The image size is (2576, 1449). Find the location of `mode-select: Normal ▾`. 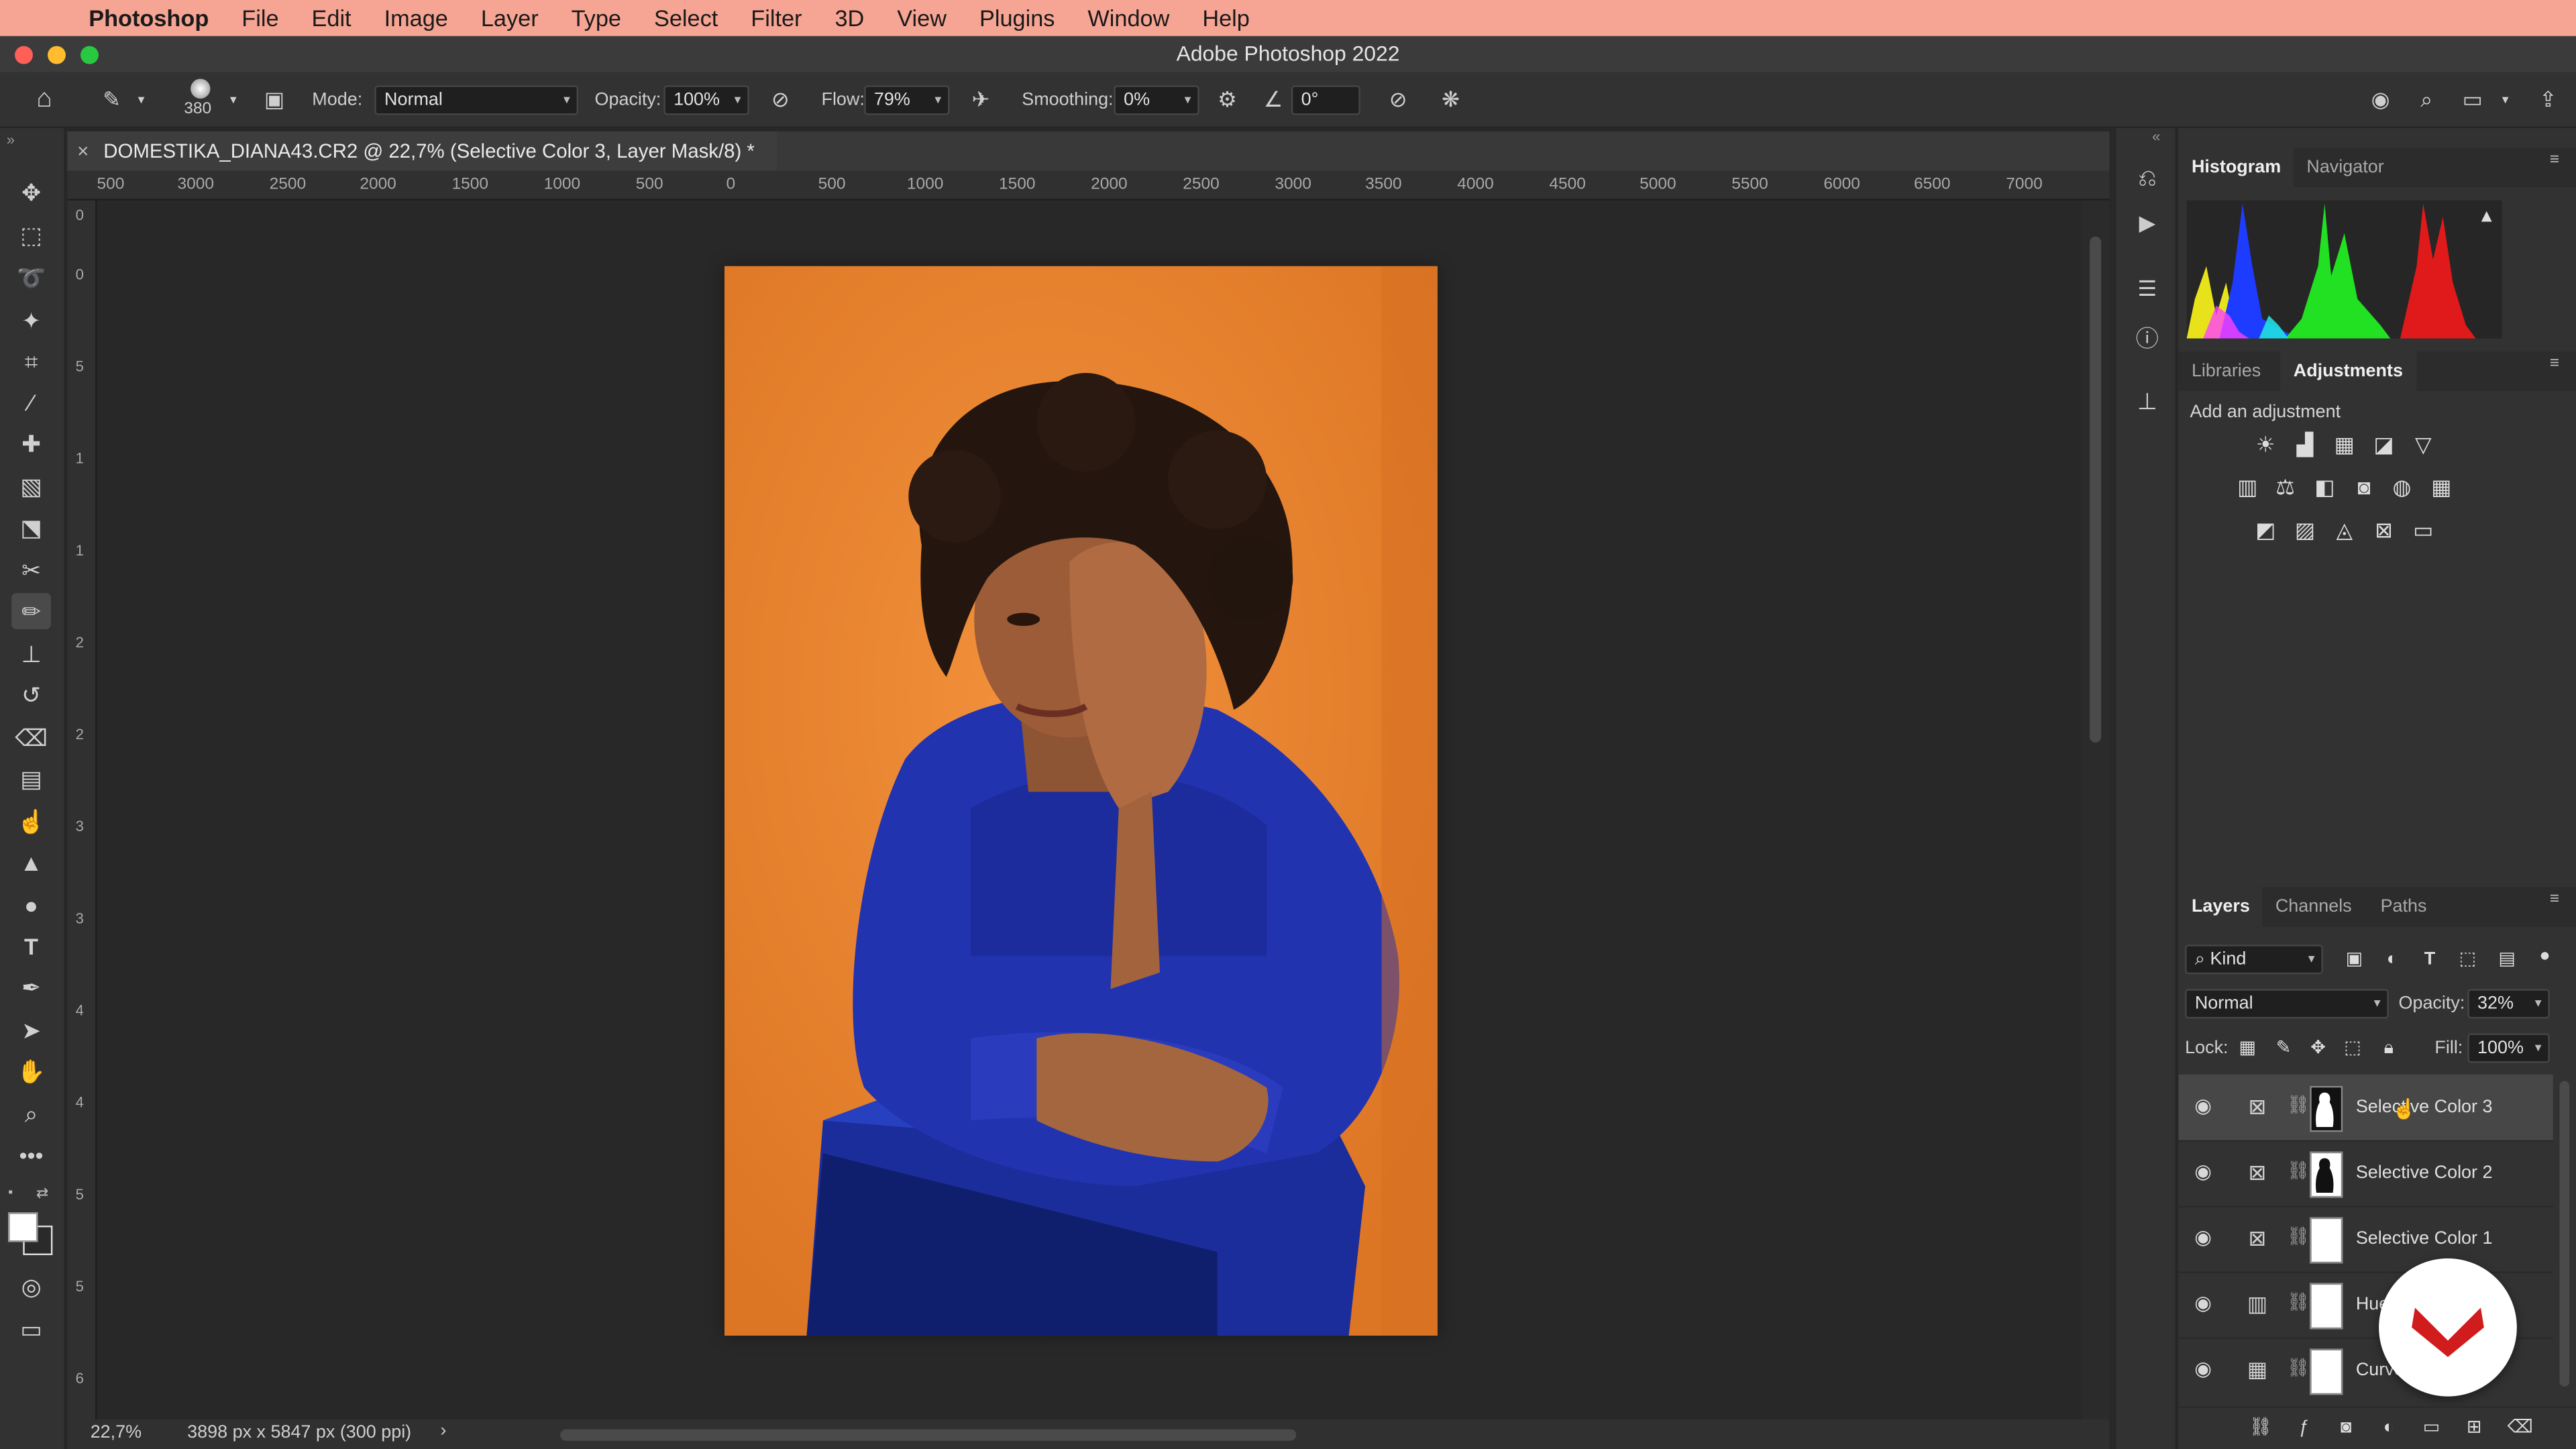

mode-select: Normal ▾ is located at coordinates (476, 100).